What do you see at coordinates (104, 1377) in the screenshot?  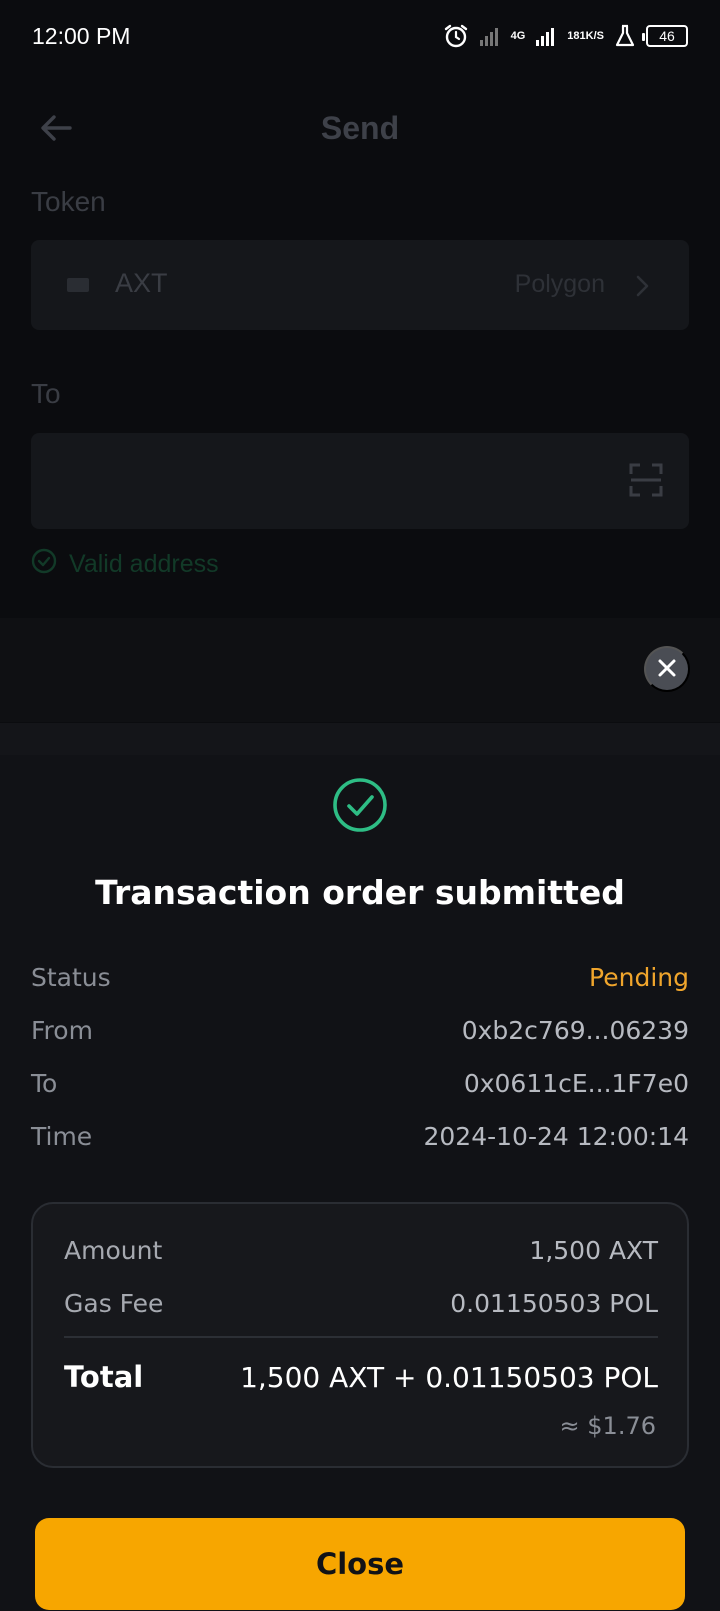 I see `total-label: Total` at bounding box center [104, 1377].